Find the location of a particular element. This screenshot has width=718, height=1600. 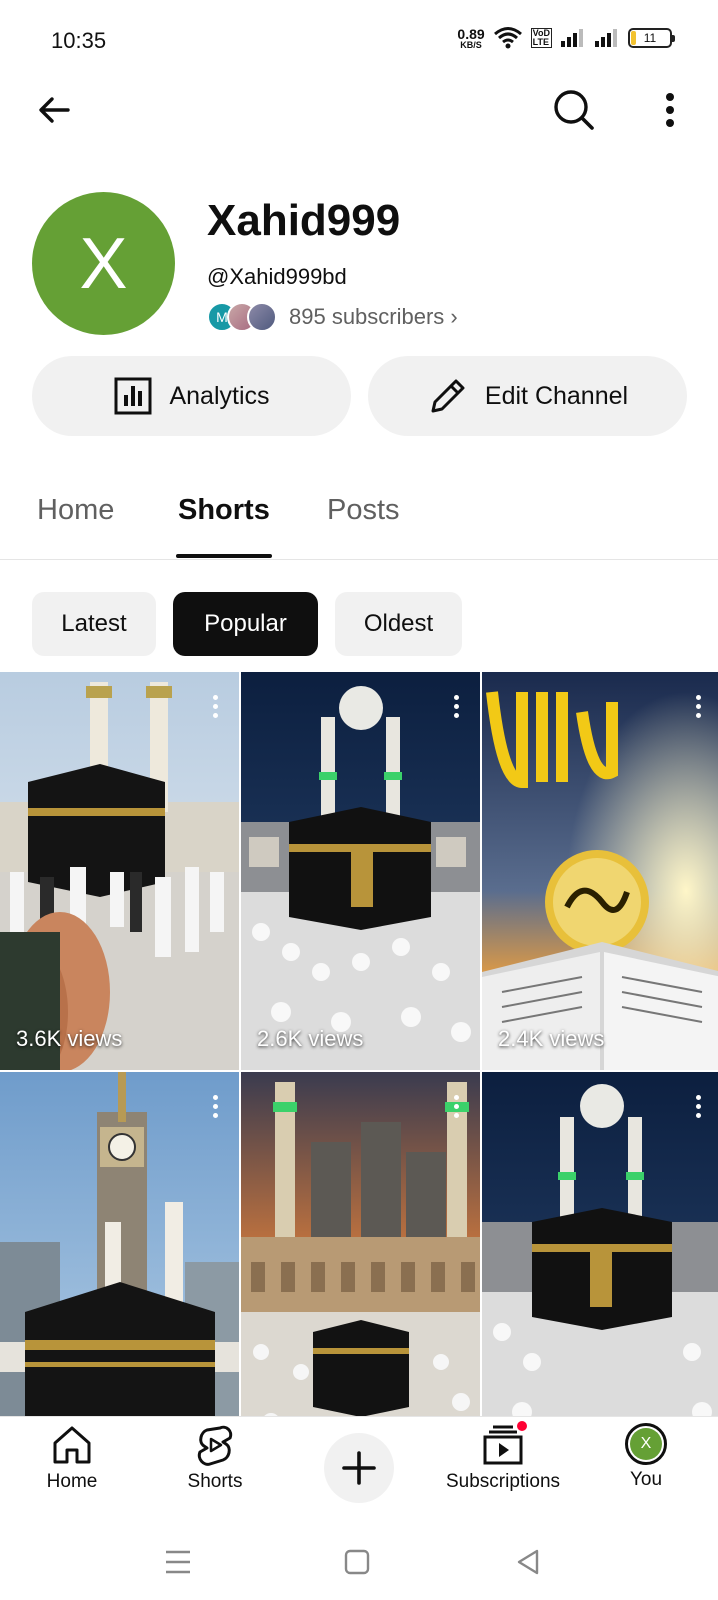

chevron-right-icon: › is located at coordinates (454, 316).